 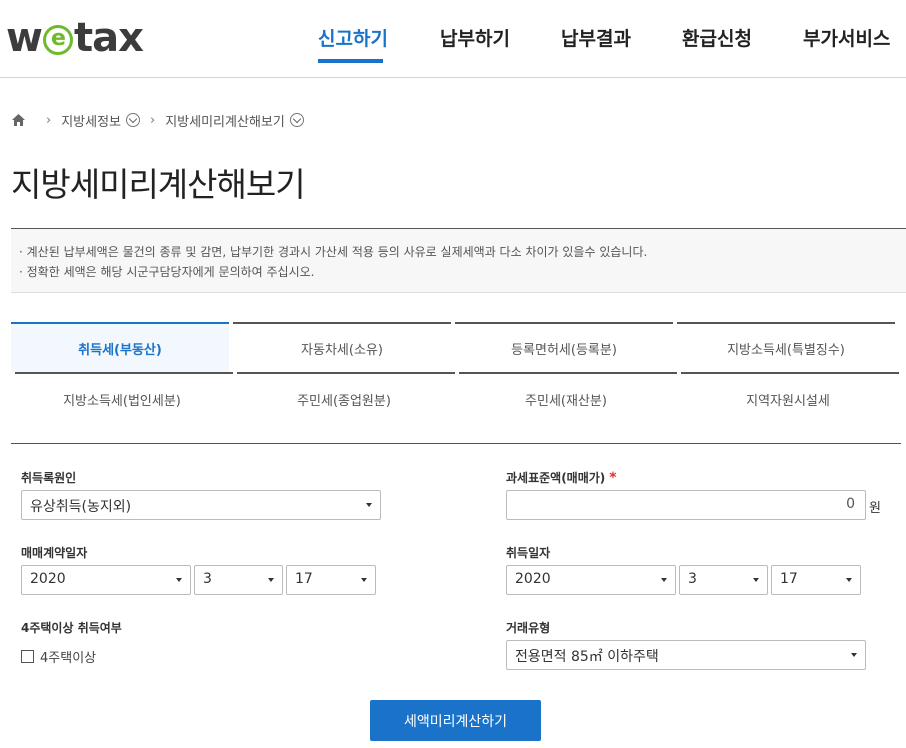 I want to click on notice-line: · 정확한 세액은 해당 시군구담당자에게 문의하여 주십시오., so click(x=167, y=272).